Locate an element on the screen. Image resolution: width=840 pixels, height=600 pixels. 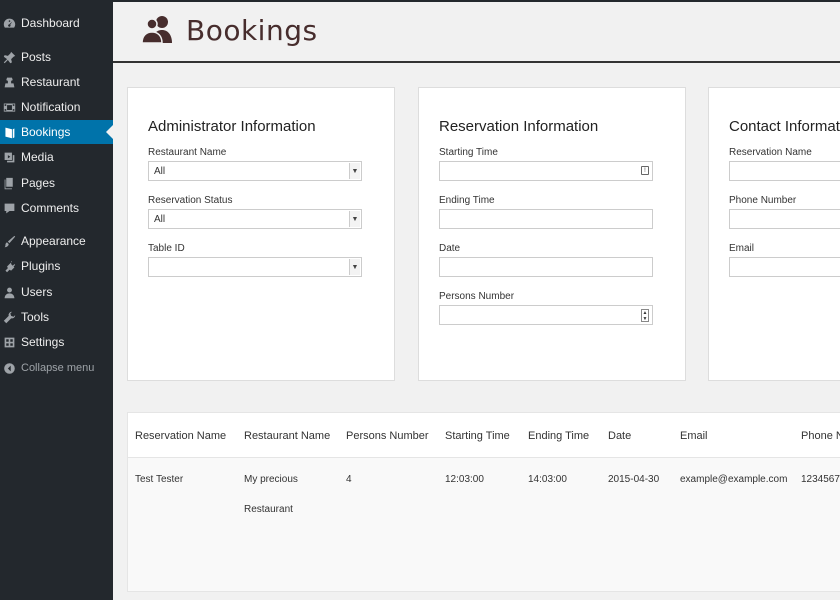
restaurant-name-label: Restaurant Name is located at coordinates (187, 152).